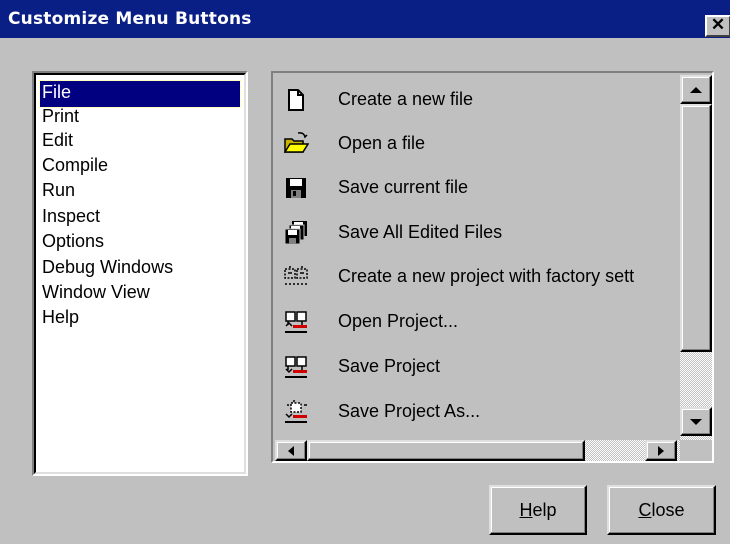 Image resolution: width=730 pixels, height=544 pixels. I want to click on close-icon: ✕, so click(718, 24).